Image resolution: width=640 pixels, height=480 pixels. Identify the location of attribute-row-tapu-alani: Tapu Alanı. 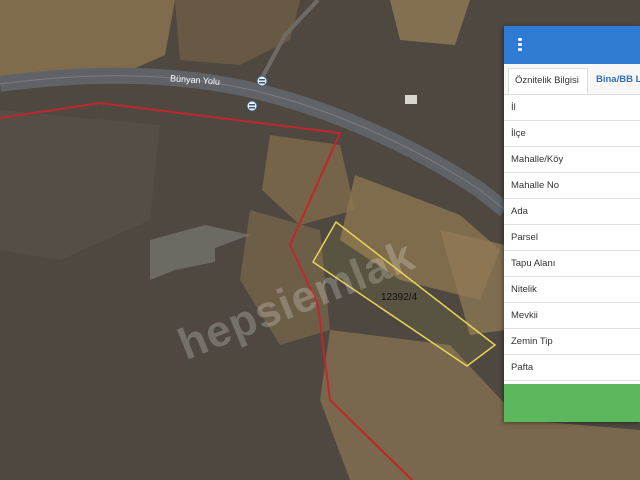
(572, 264).